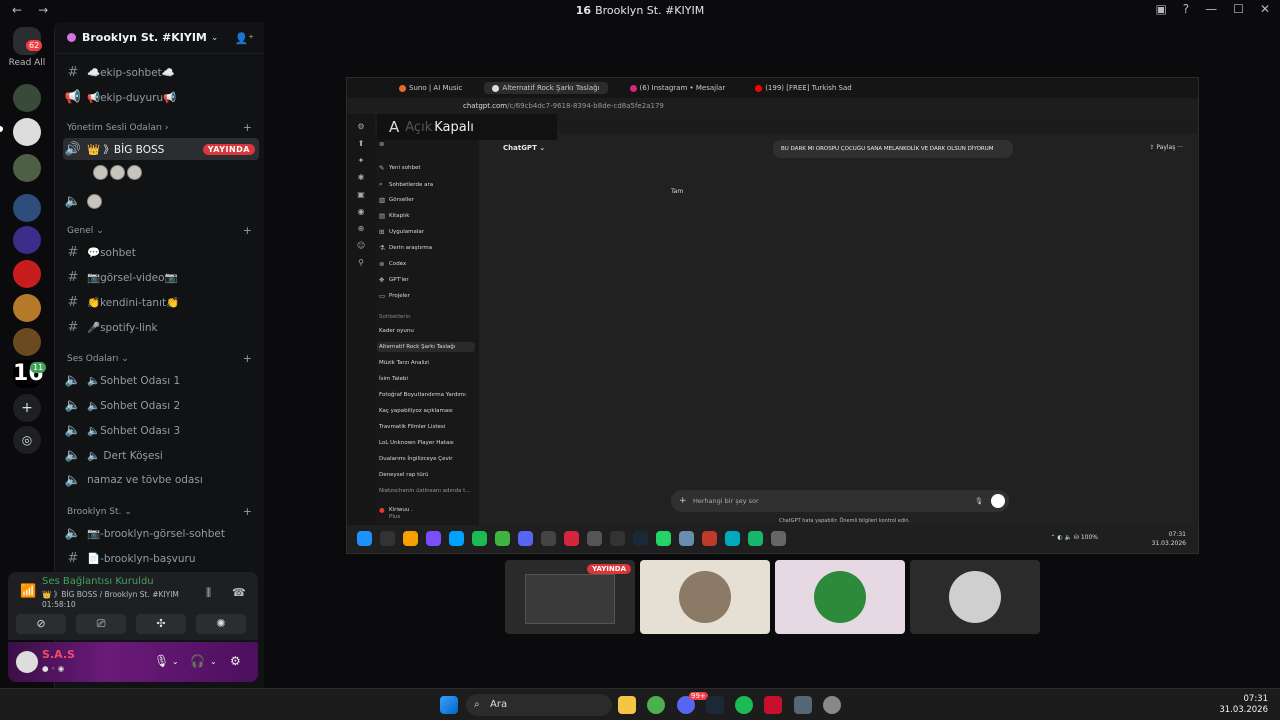  I want to click on add-member-icon: 👤⁺, so click(244, 38).